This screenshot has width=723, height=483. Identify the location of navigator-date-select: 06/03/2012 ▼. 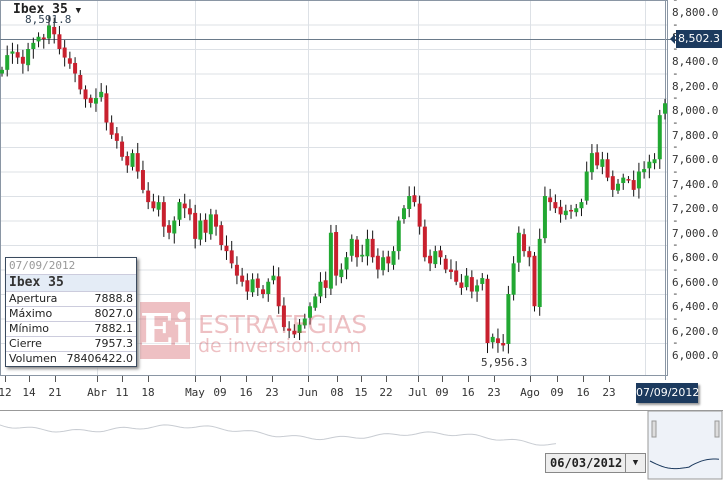
(595, 463).